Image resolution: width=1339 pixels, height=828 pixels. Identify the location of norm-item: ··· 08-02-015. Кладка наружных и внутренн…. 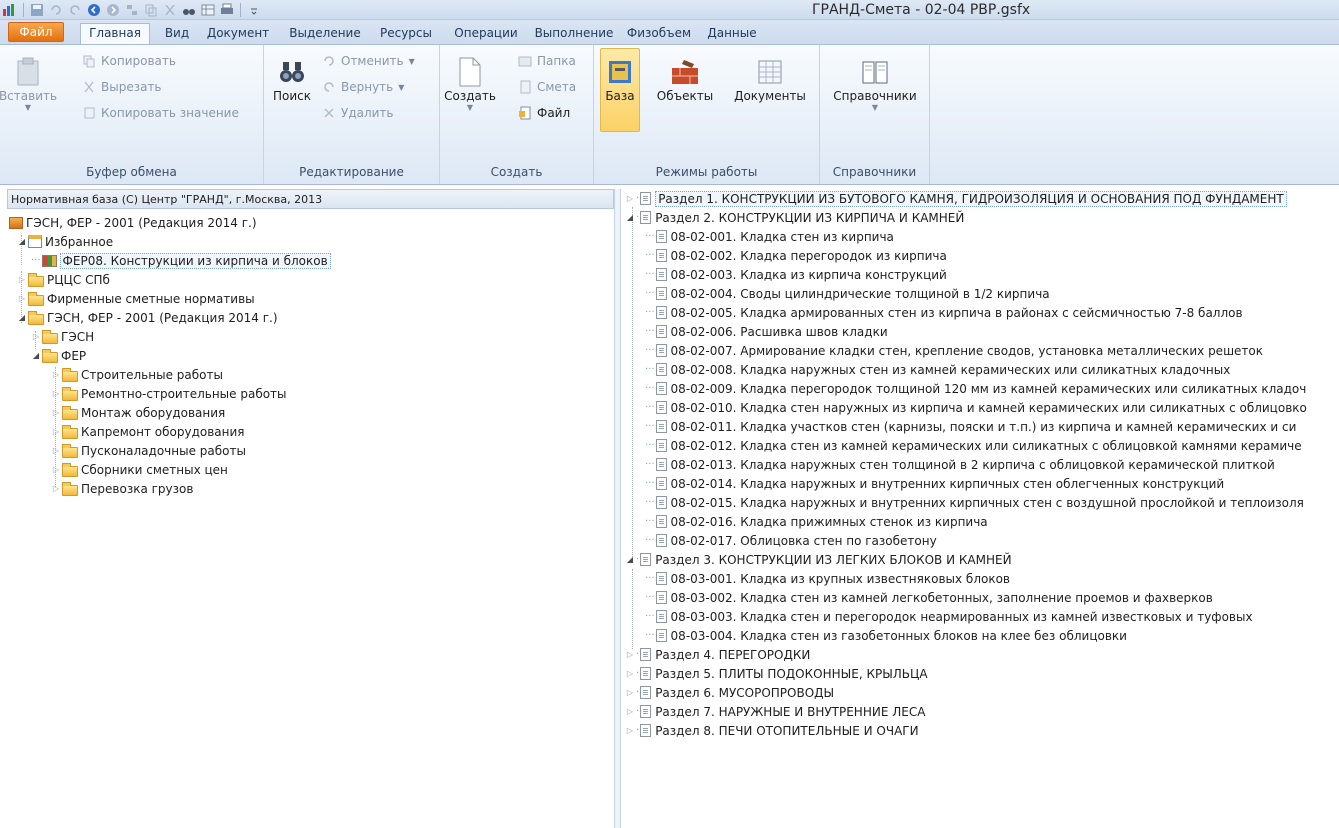
(974, 502).